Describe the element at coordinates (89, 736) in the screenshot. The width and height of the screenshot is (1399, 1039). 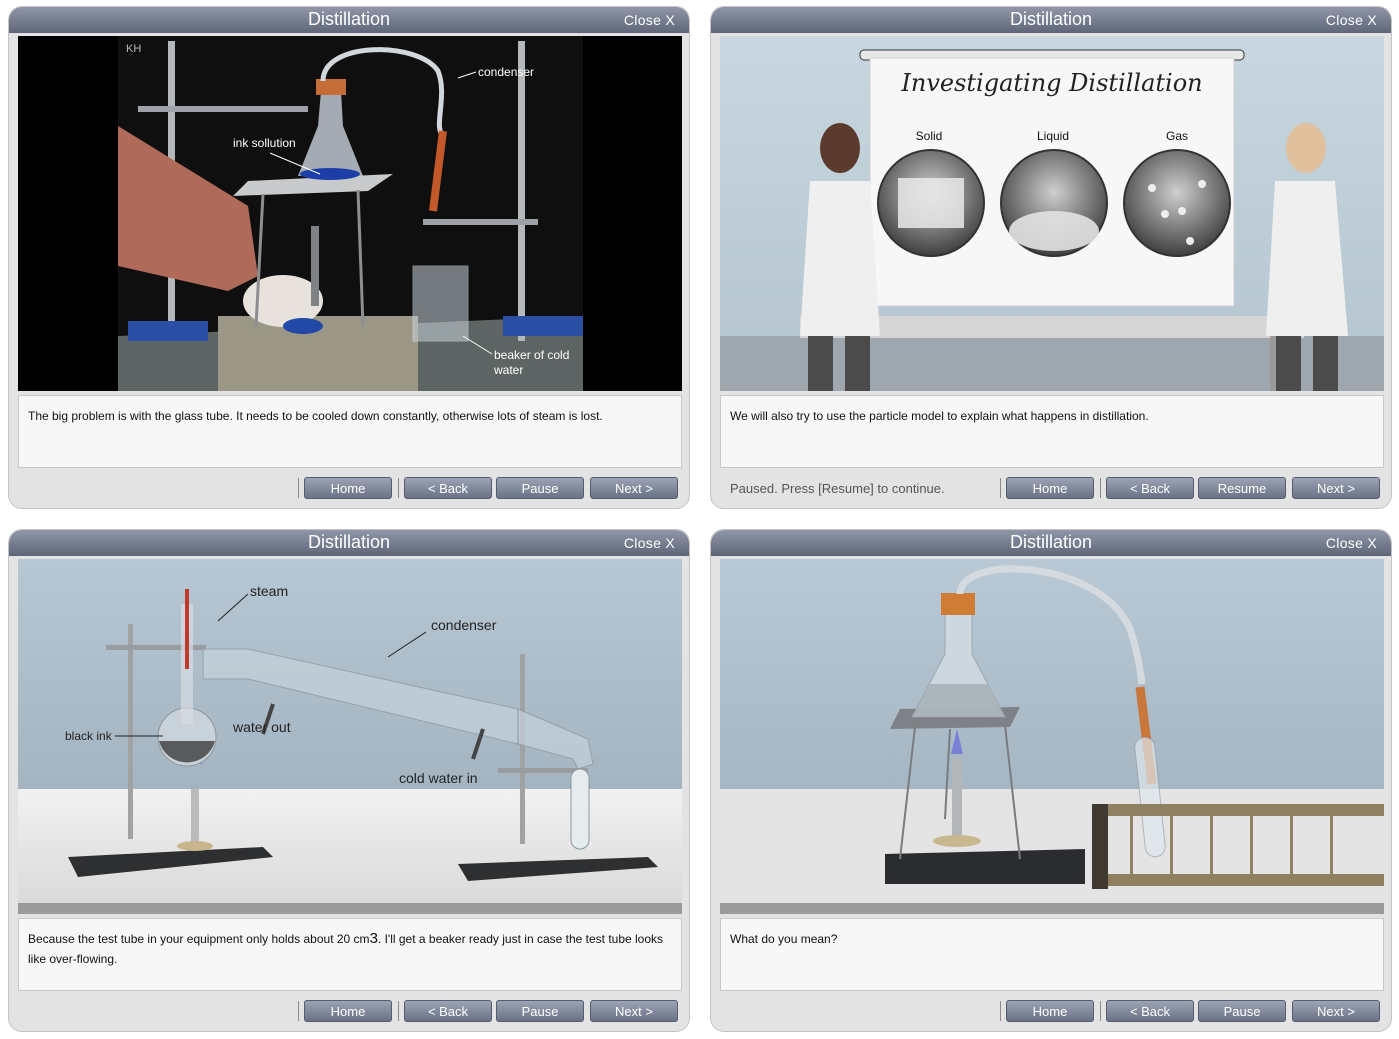
I see `label-black-ink: black ink` at that location.